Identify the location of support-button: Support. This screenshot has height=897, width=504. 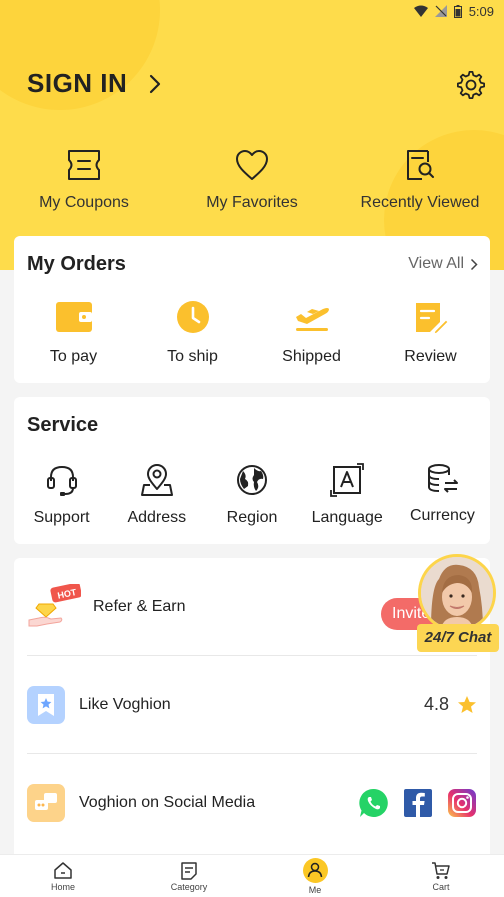
(61, 495).